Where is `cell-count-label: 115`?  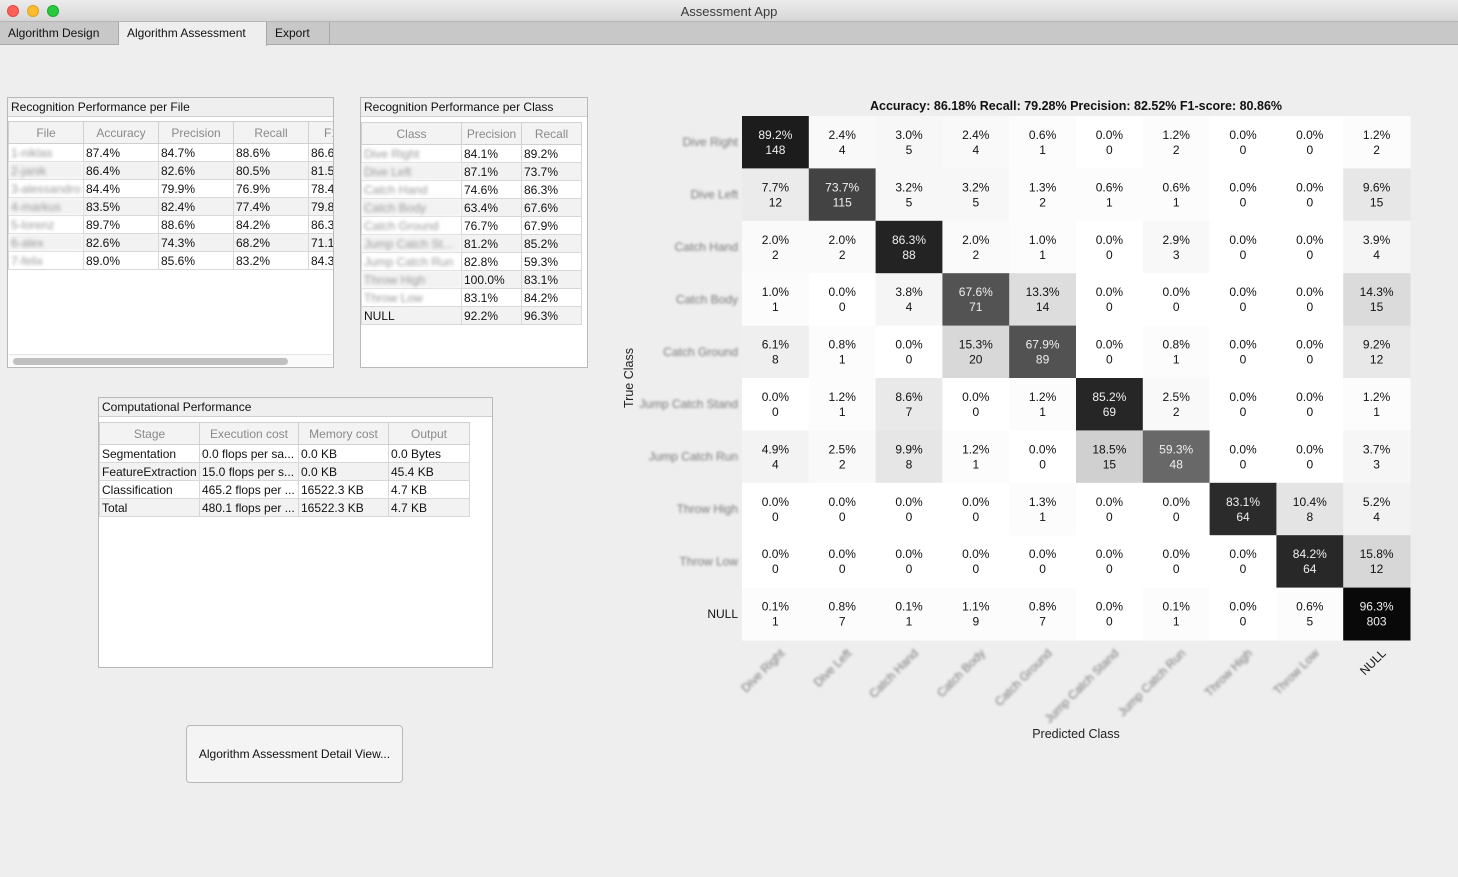 cell-count-label: 115 is located at coordinates (842, 202).